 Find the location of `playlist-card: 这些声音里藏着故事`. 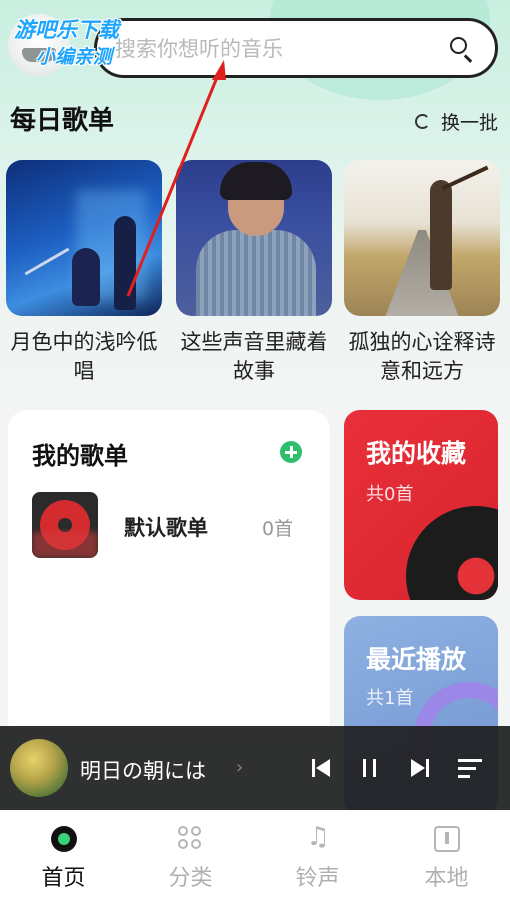

playlist-card: 这些声音里藏着故事 is located at coordinates (254, 273).